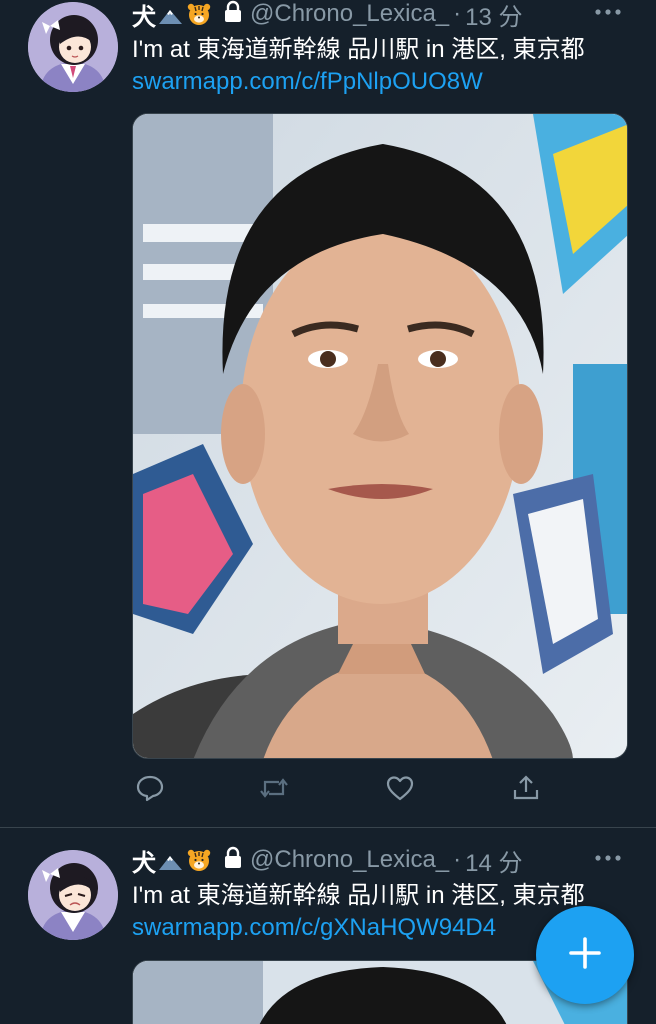  What do you see at coordinates (400, 788) in the screenshot?
I see `like-icon` at bounding box center [400, 788].